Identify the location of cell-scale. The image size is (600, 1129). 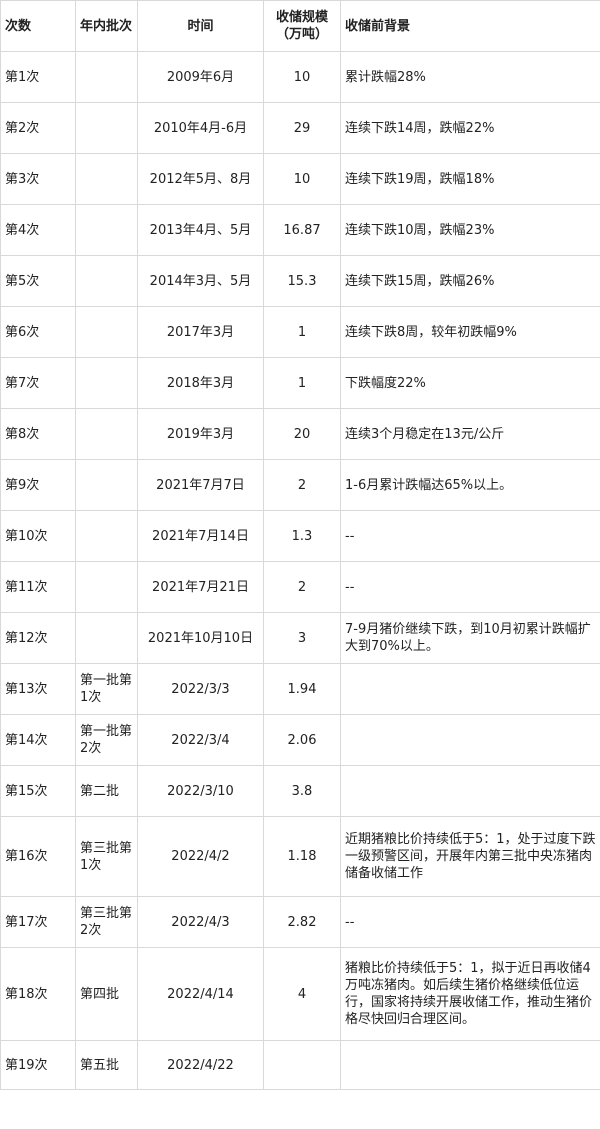
(302, 1065).